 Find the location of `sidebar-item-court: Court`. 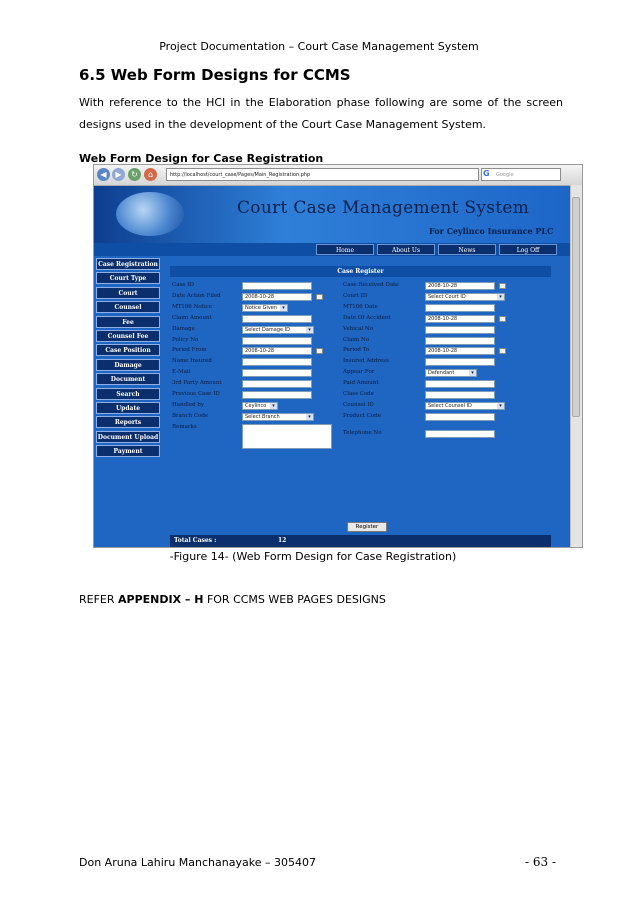

sidebar-item-court: Court is located at coordinates (128, 292).